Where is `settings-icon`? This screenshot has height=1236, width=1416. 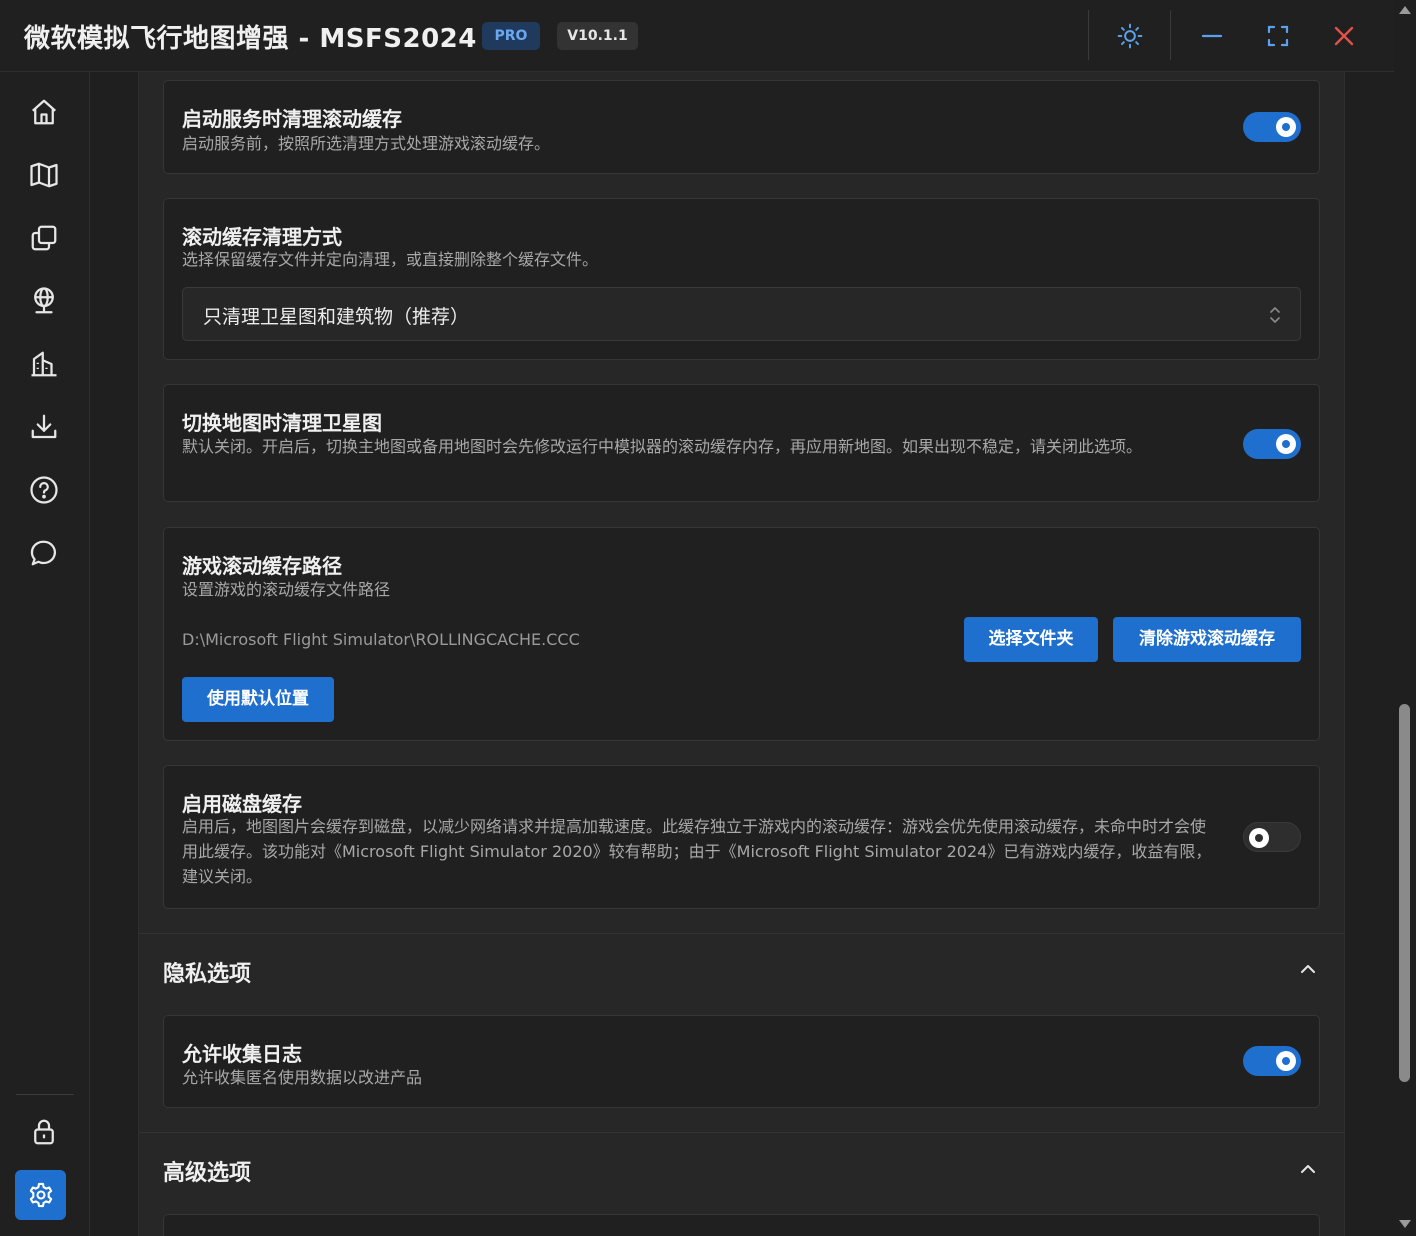 settings-icon is located at coordinates (40, 1195).